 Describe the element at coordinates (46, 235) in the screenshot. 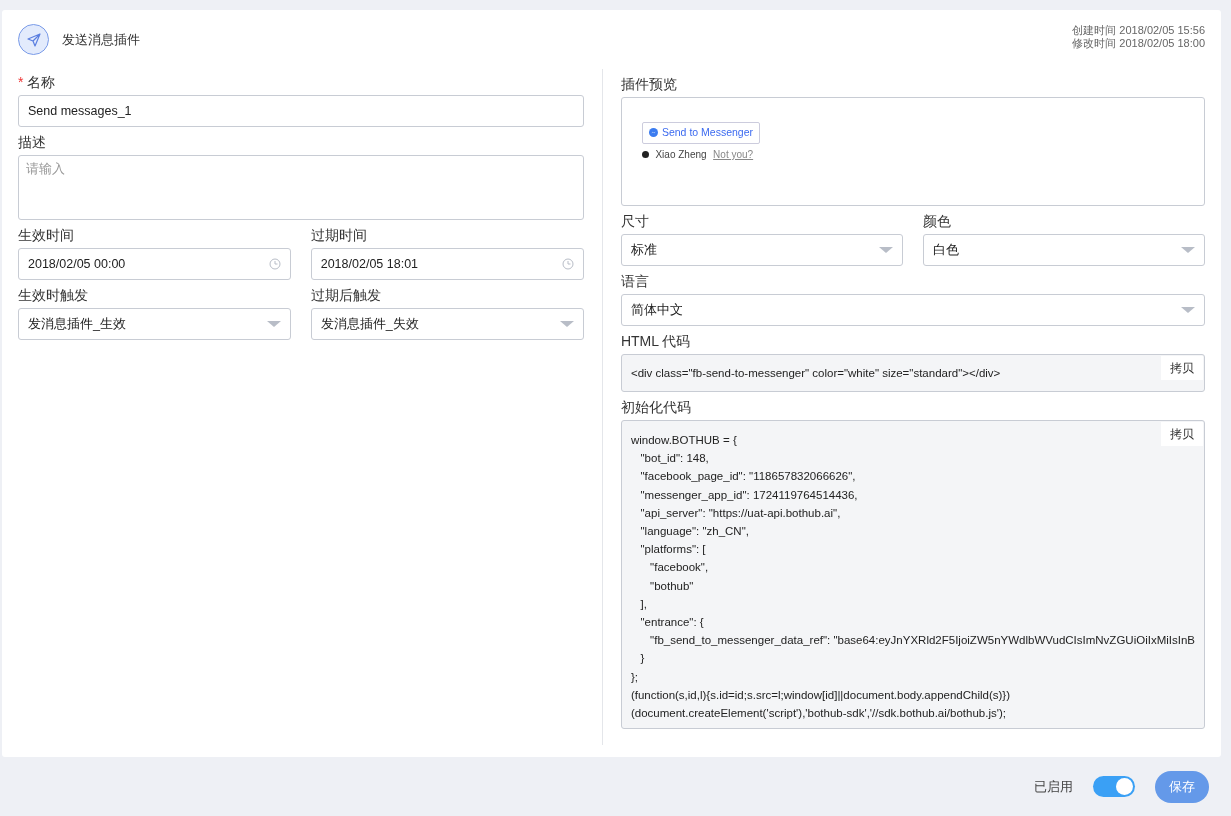

I see `field-label: 生效时间` at that location.